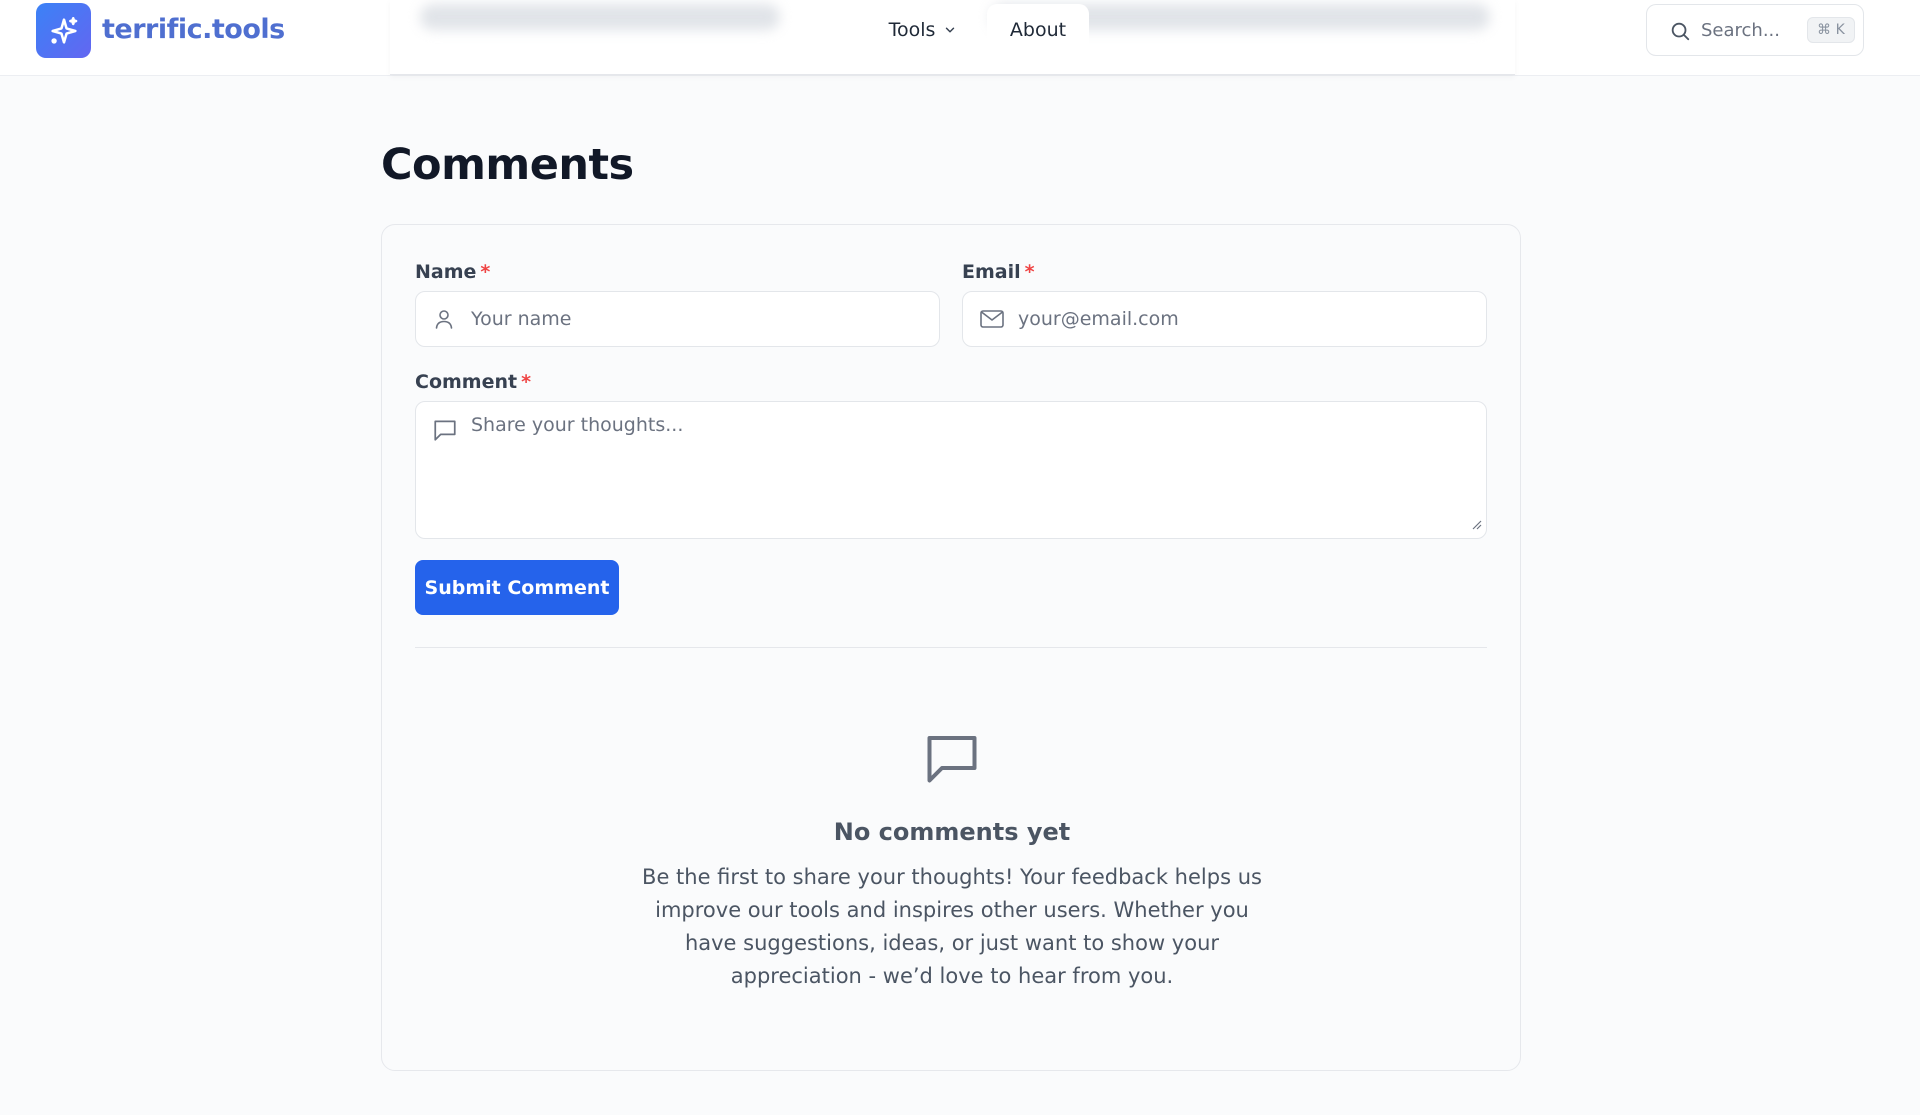 This screenshot has height=1115, width=1920. I want to click on email-input: your@email.com, so click(1224, 319).